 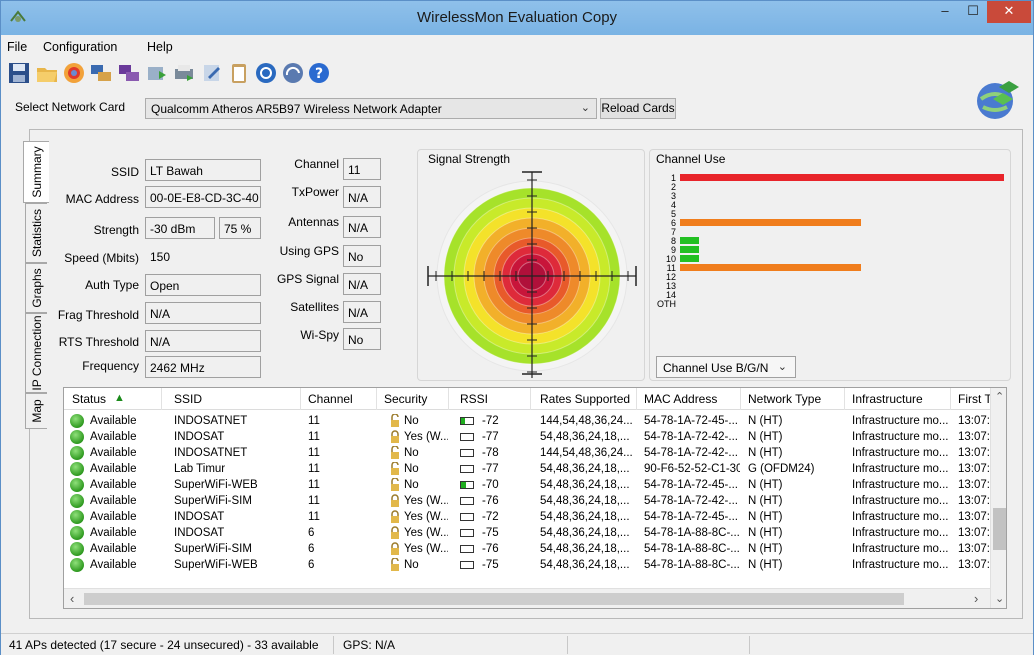 What do you see at coordinates (343, 399) in the screenshot?
I see `col-channel: Channel` at bounding box center [343, 399].